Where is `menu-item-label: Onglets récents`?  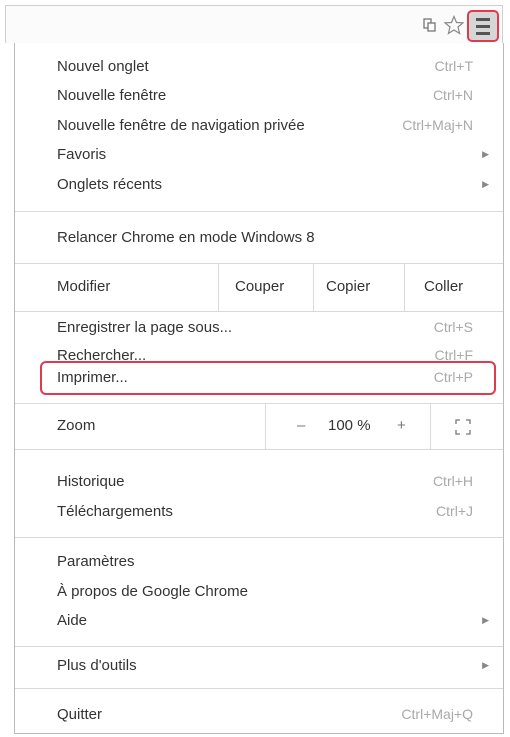
menu-item-label: Onglets récents is located at coordinates (110, 184).